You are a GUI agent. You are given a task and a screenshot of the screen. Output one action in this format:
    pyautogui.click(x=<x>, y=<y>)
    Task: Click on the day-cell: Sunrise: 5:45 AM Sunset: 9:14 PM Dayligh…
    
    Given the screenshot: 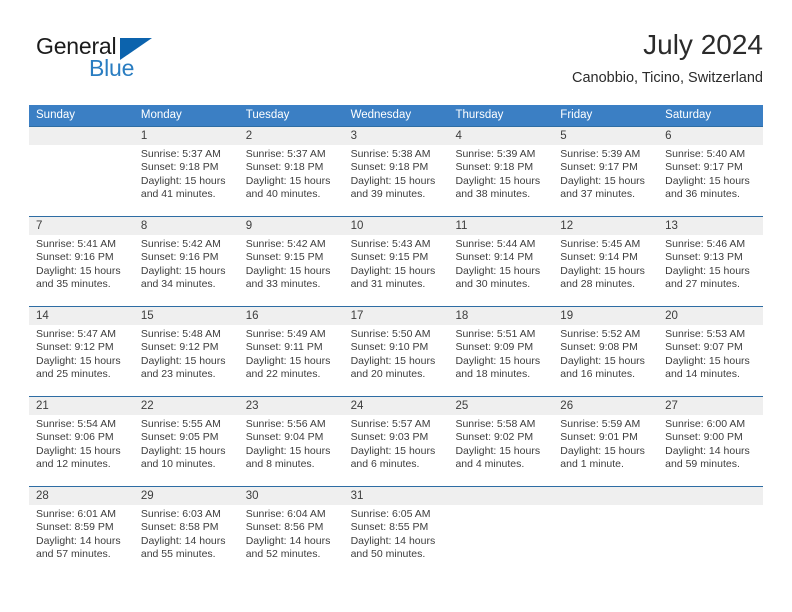 What is the action you would take?
    pyautogui.click(x=605, y=270)
    